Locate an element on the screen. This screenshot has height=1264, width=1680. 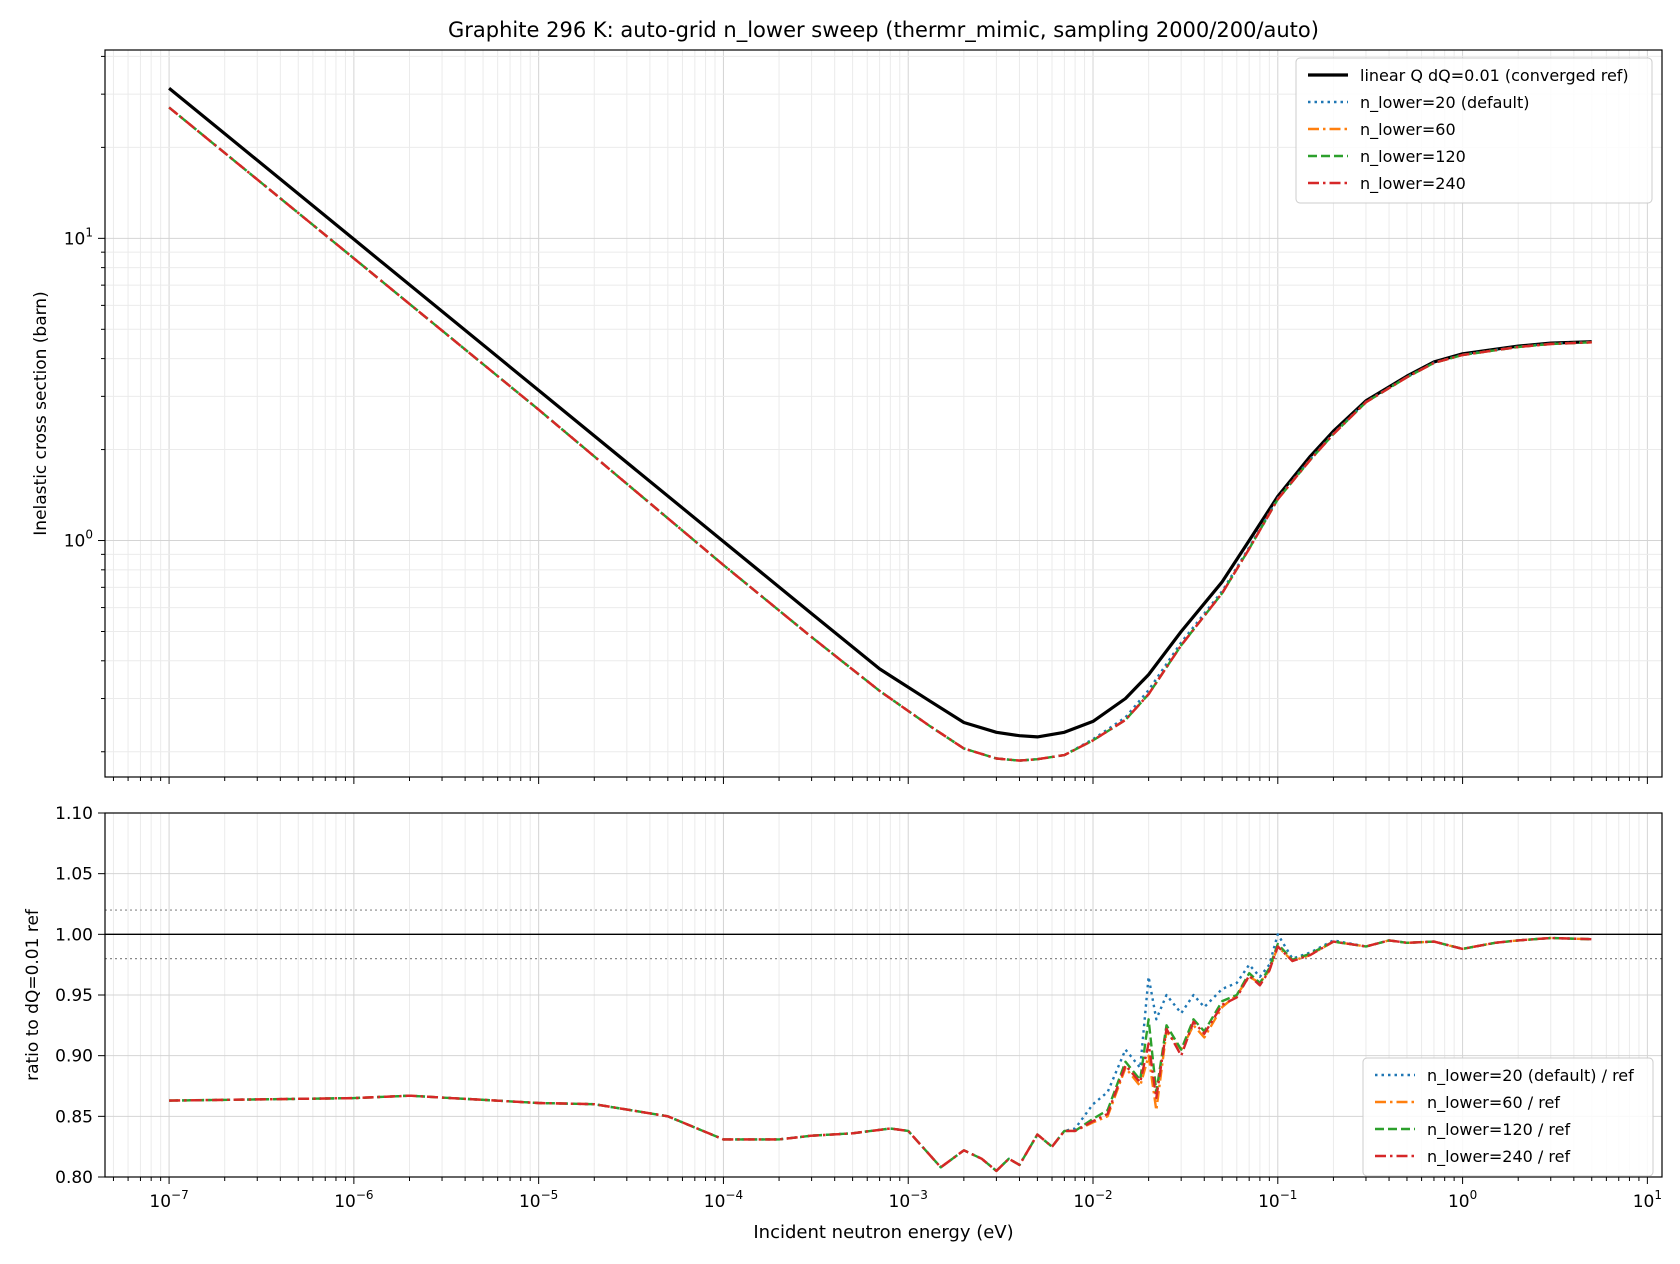
x-tick-label-exp: −1 is located at coordinates (1289, 1195).